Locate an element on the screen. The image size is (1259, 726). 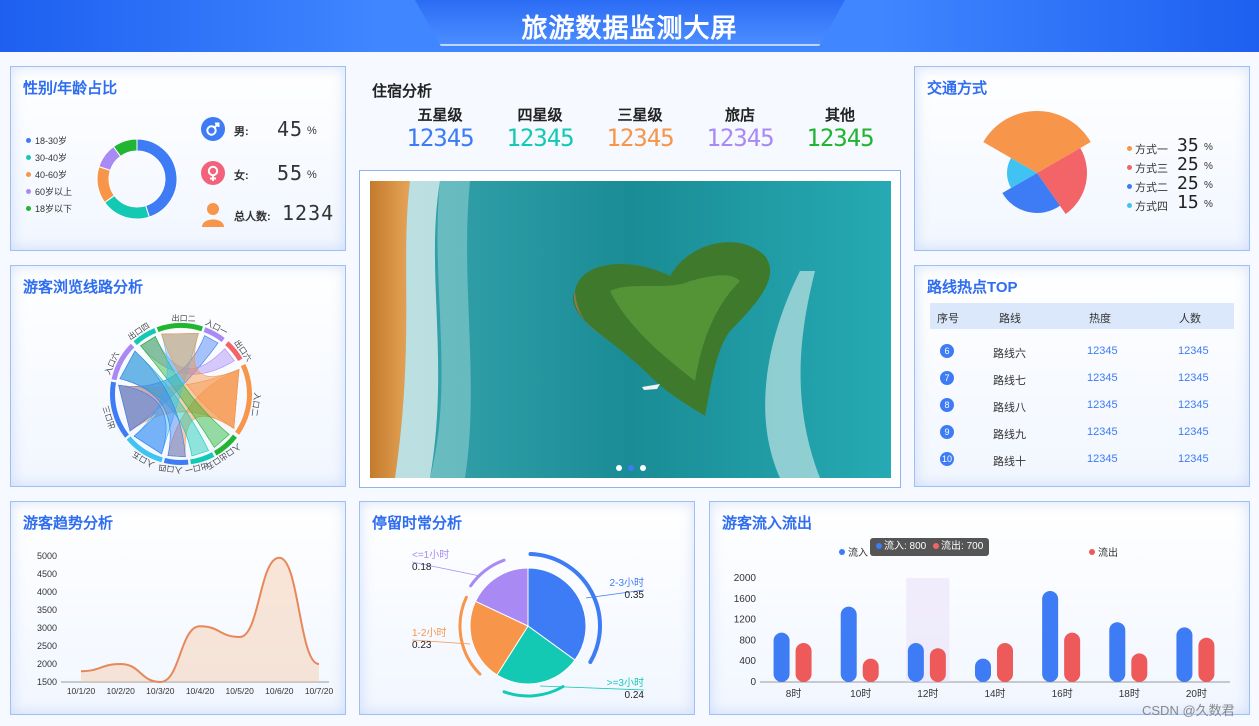
flow-tooltip: 流入: 800 流出: 700 is located at coordinates (930, 547).